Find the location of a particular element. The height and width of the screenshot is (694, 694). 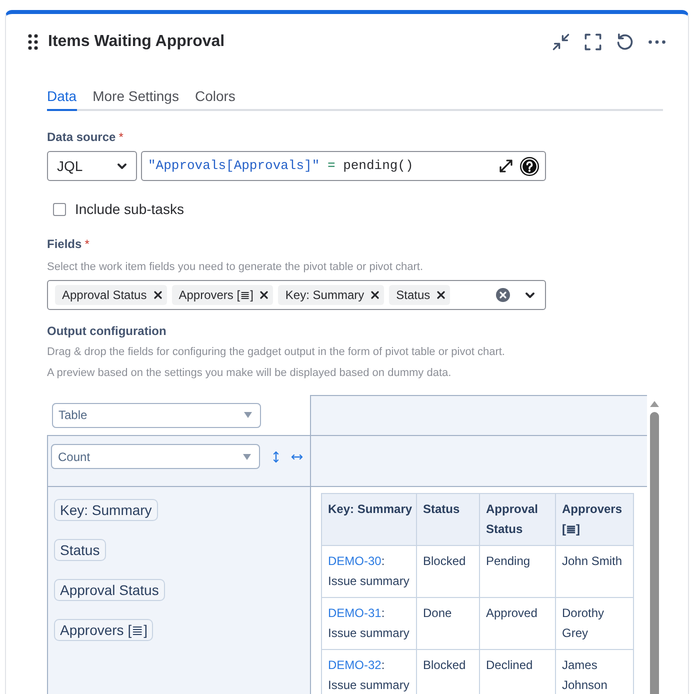

help-text: Select the work item fields you need to generate the pivot table or pivot chart. is located at coordinates (235, 267).